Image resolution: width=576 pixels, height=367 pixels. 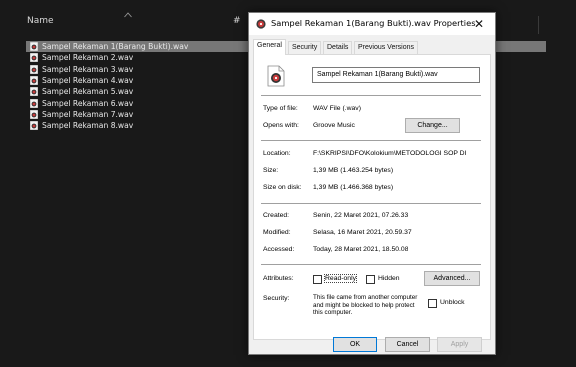 I want to click on column-divider, so click(x=538, y=25).